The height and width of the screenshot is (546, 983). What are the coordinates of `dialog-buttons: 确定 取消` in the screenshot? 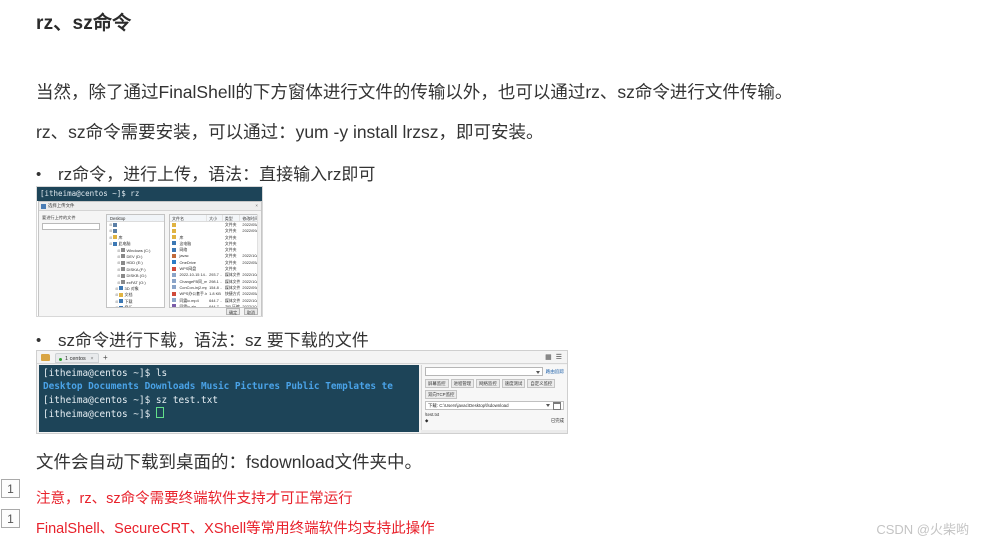 It's located at (240, 311).